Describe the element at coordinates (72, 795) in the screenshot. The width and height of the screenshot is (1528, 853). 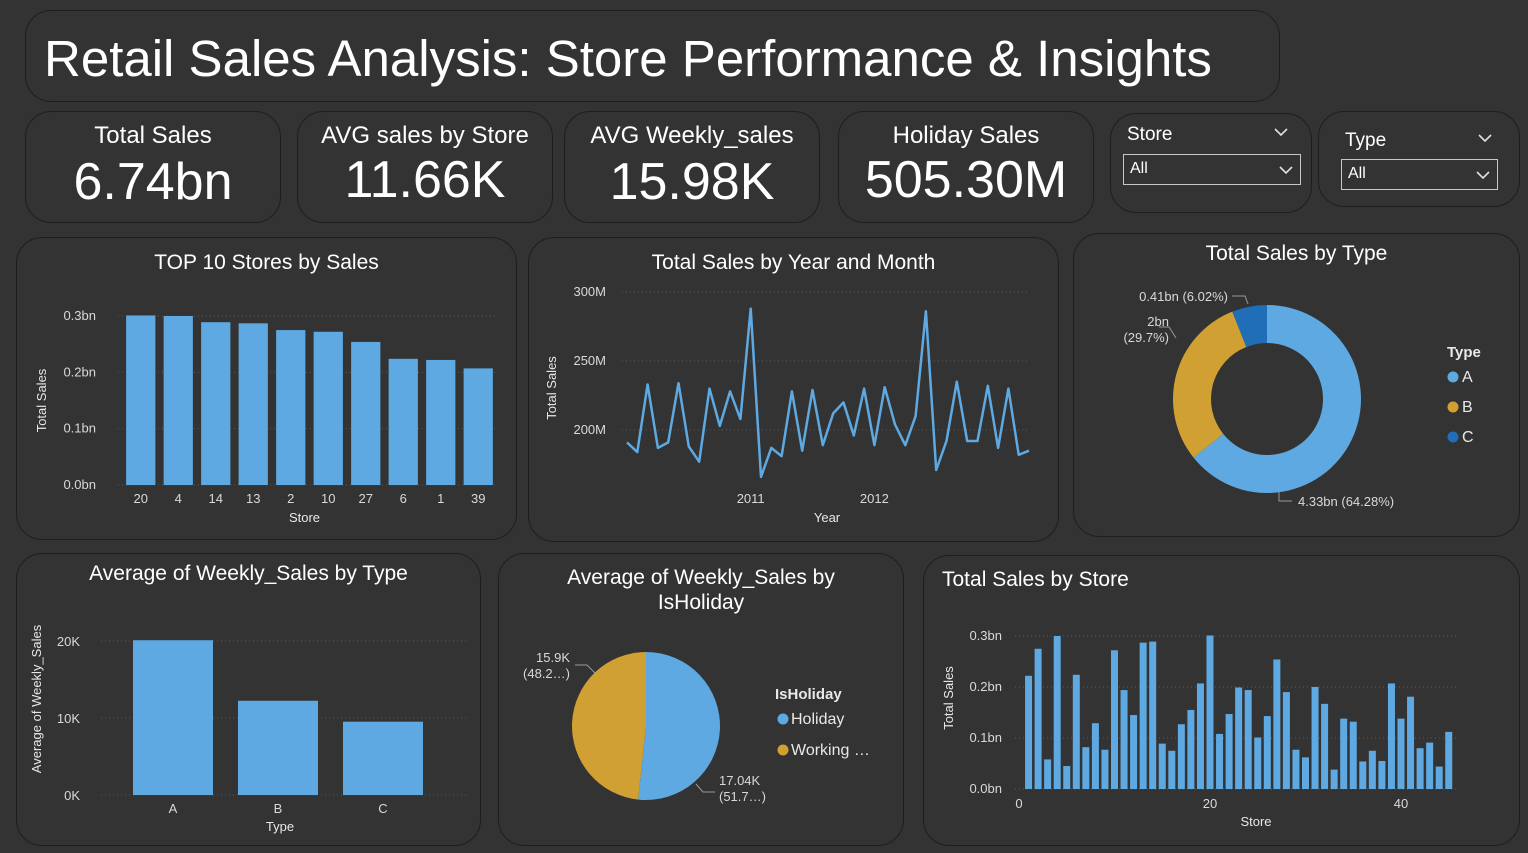
I see `y-tick-label: 0K` at that location.